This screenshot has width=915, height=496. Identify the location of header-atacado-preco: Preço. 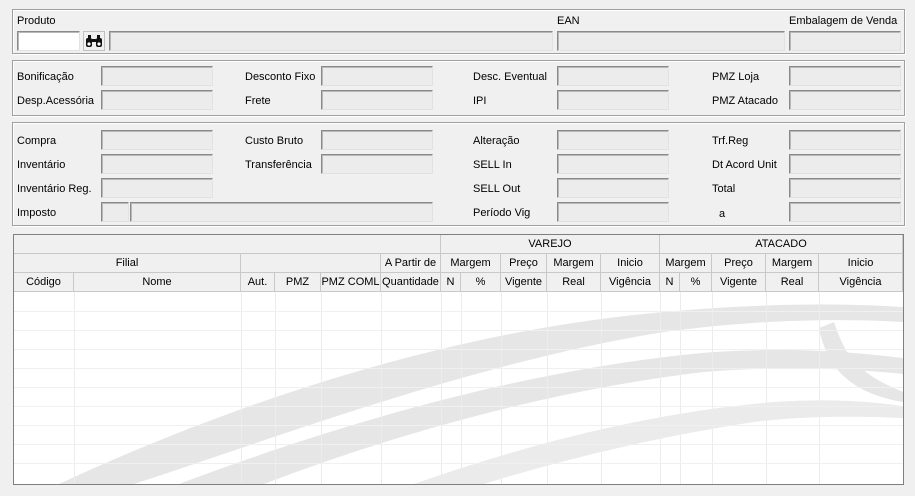
(739, 263).